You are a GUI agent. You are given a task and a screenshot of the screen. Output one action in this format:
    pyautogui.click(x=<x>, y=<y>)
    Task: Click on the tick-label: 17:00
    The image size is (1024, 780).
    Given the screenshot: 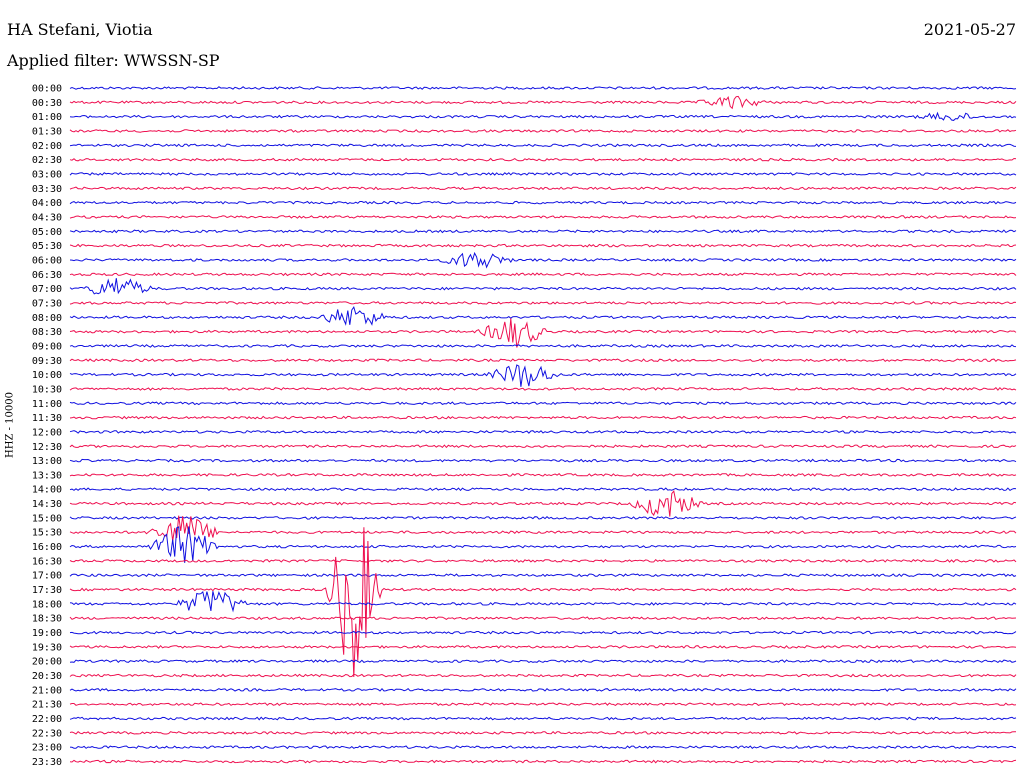 What is the action you would take?
    pyautogui.click(x=47, y=576)
    